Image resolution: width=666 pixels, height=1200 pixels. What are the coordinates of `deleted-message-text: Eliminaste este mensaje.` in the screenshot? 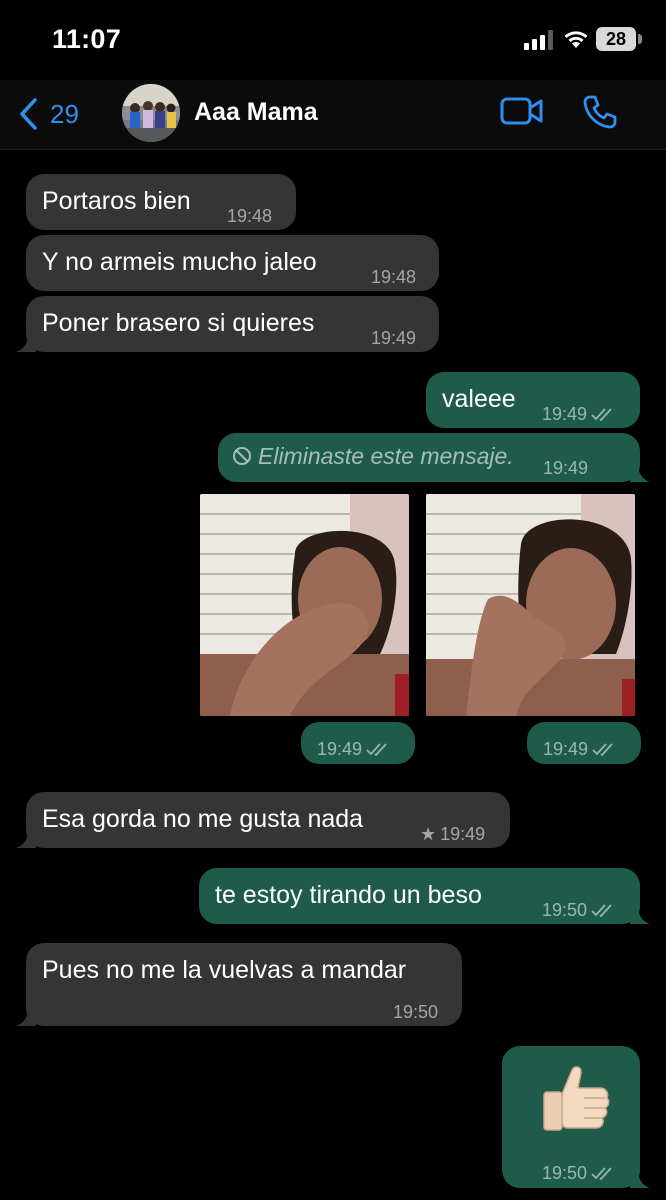 It's located at (373, 456).